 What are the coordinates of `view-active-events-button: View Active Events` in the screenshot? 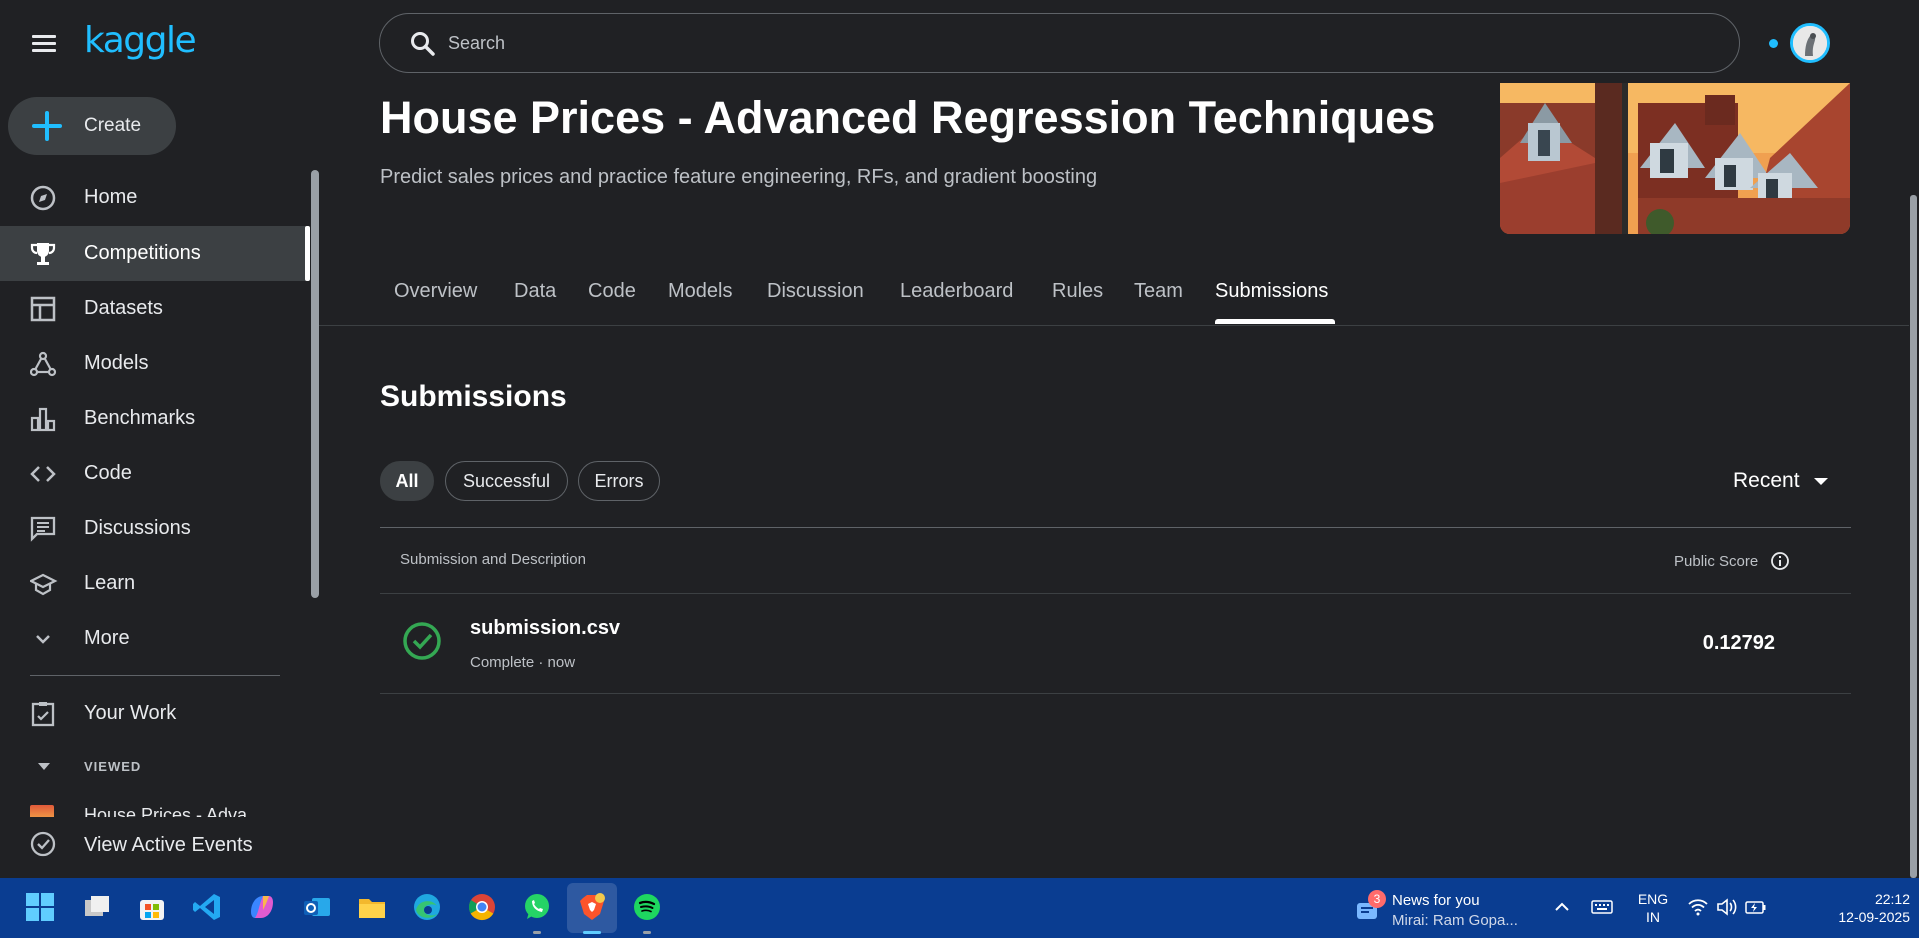 It's located at (153, 845).